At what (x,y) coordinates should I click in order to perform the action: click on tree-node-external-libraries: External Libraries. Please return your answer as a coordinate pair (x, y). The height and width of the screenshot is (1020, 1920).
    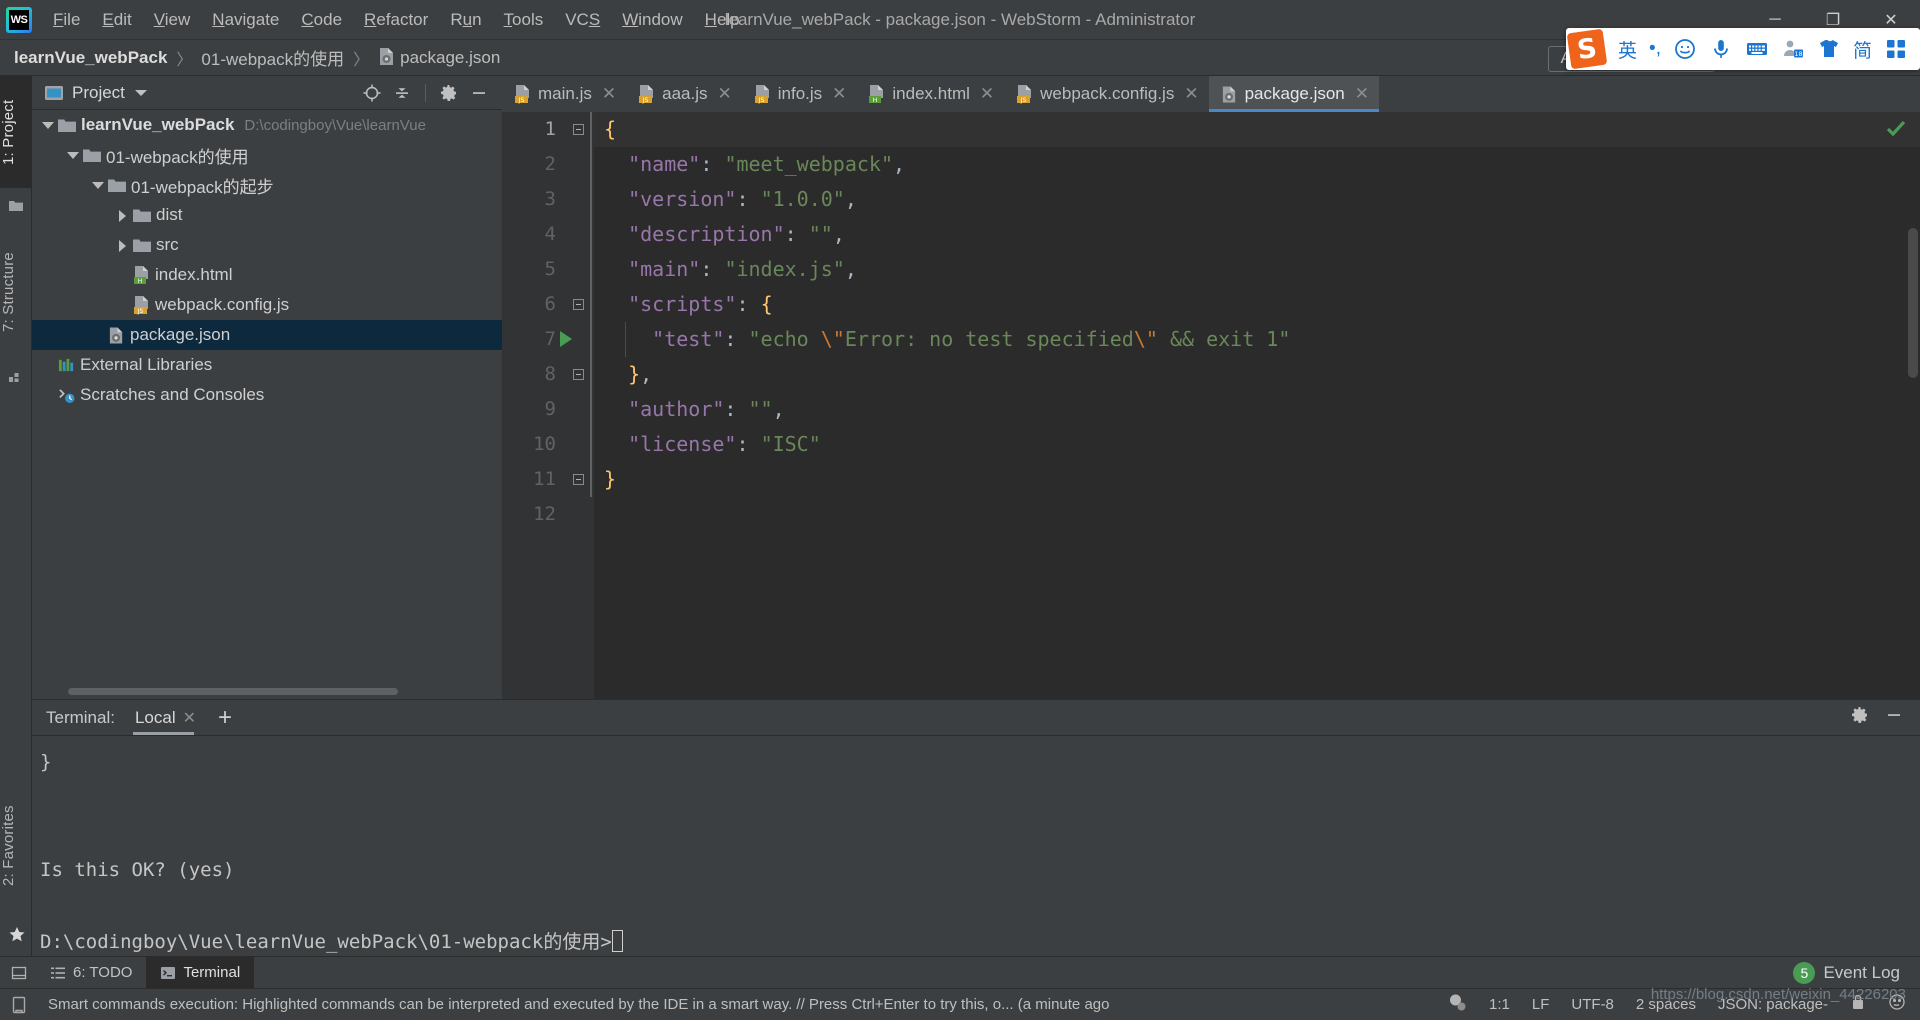
    Looking at the image, I should click on (267, 365).